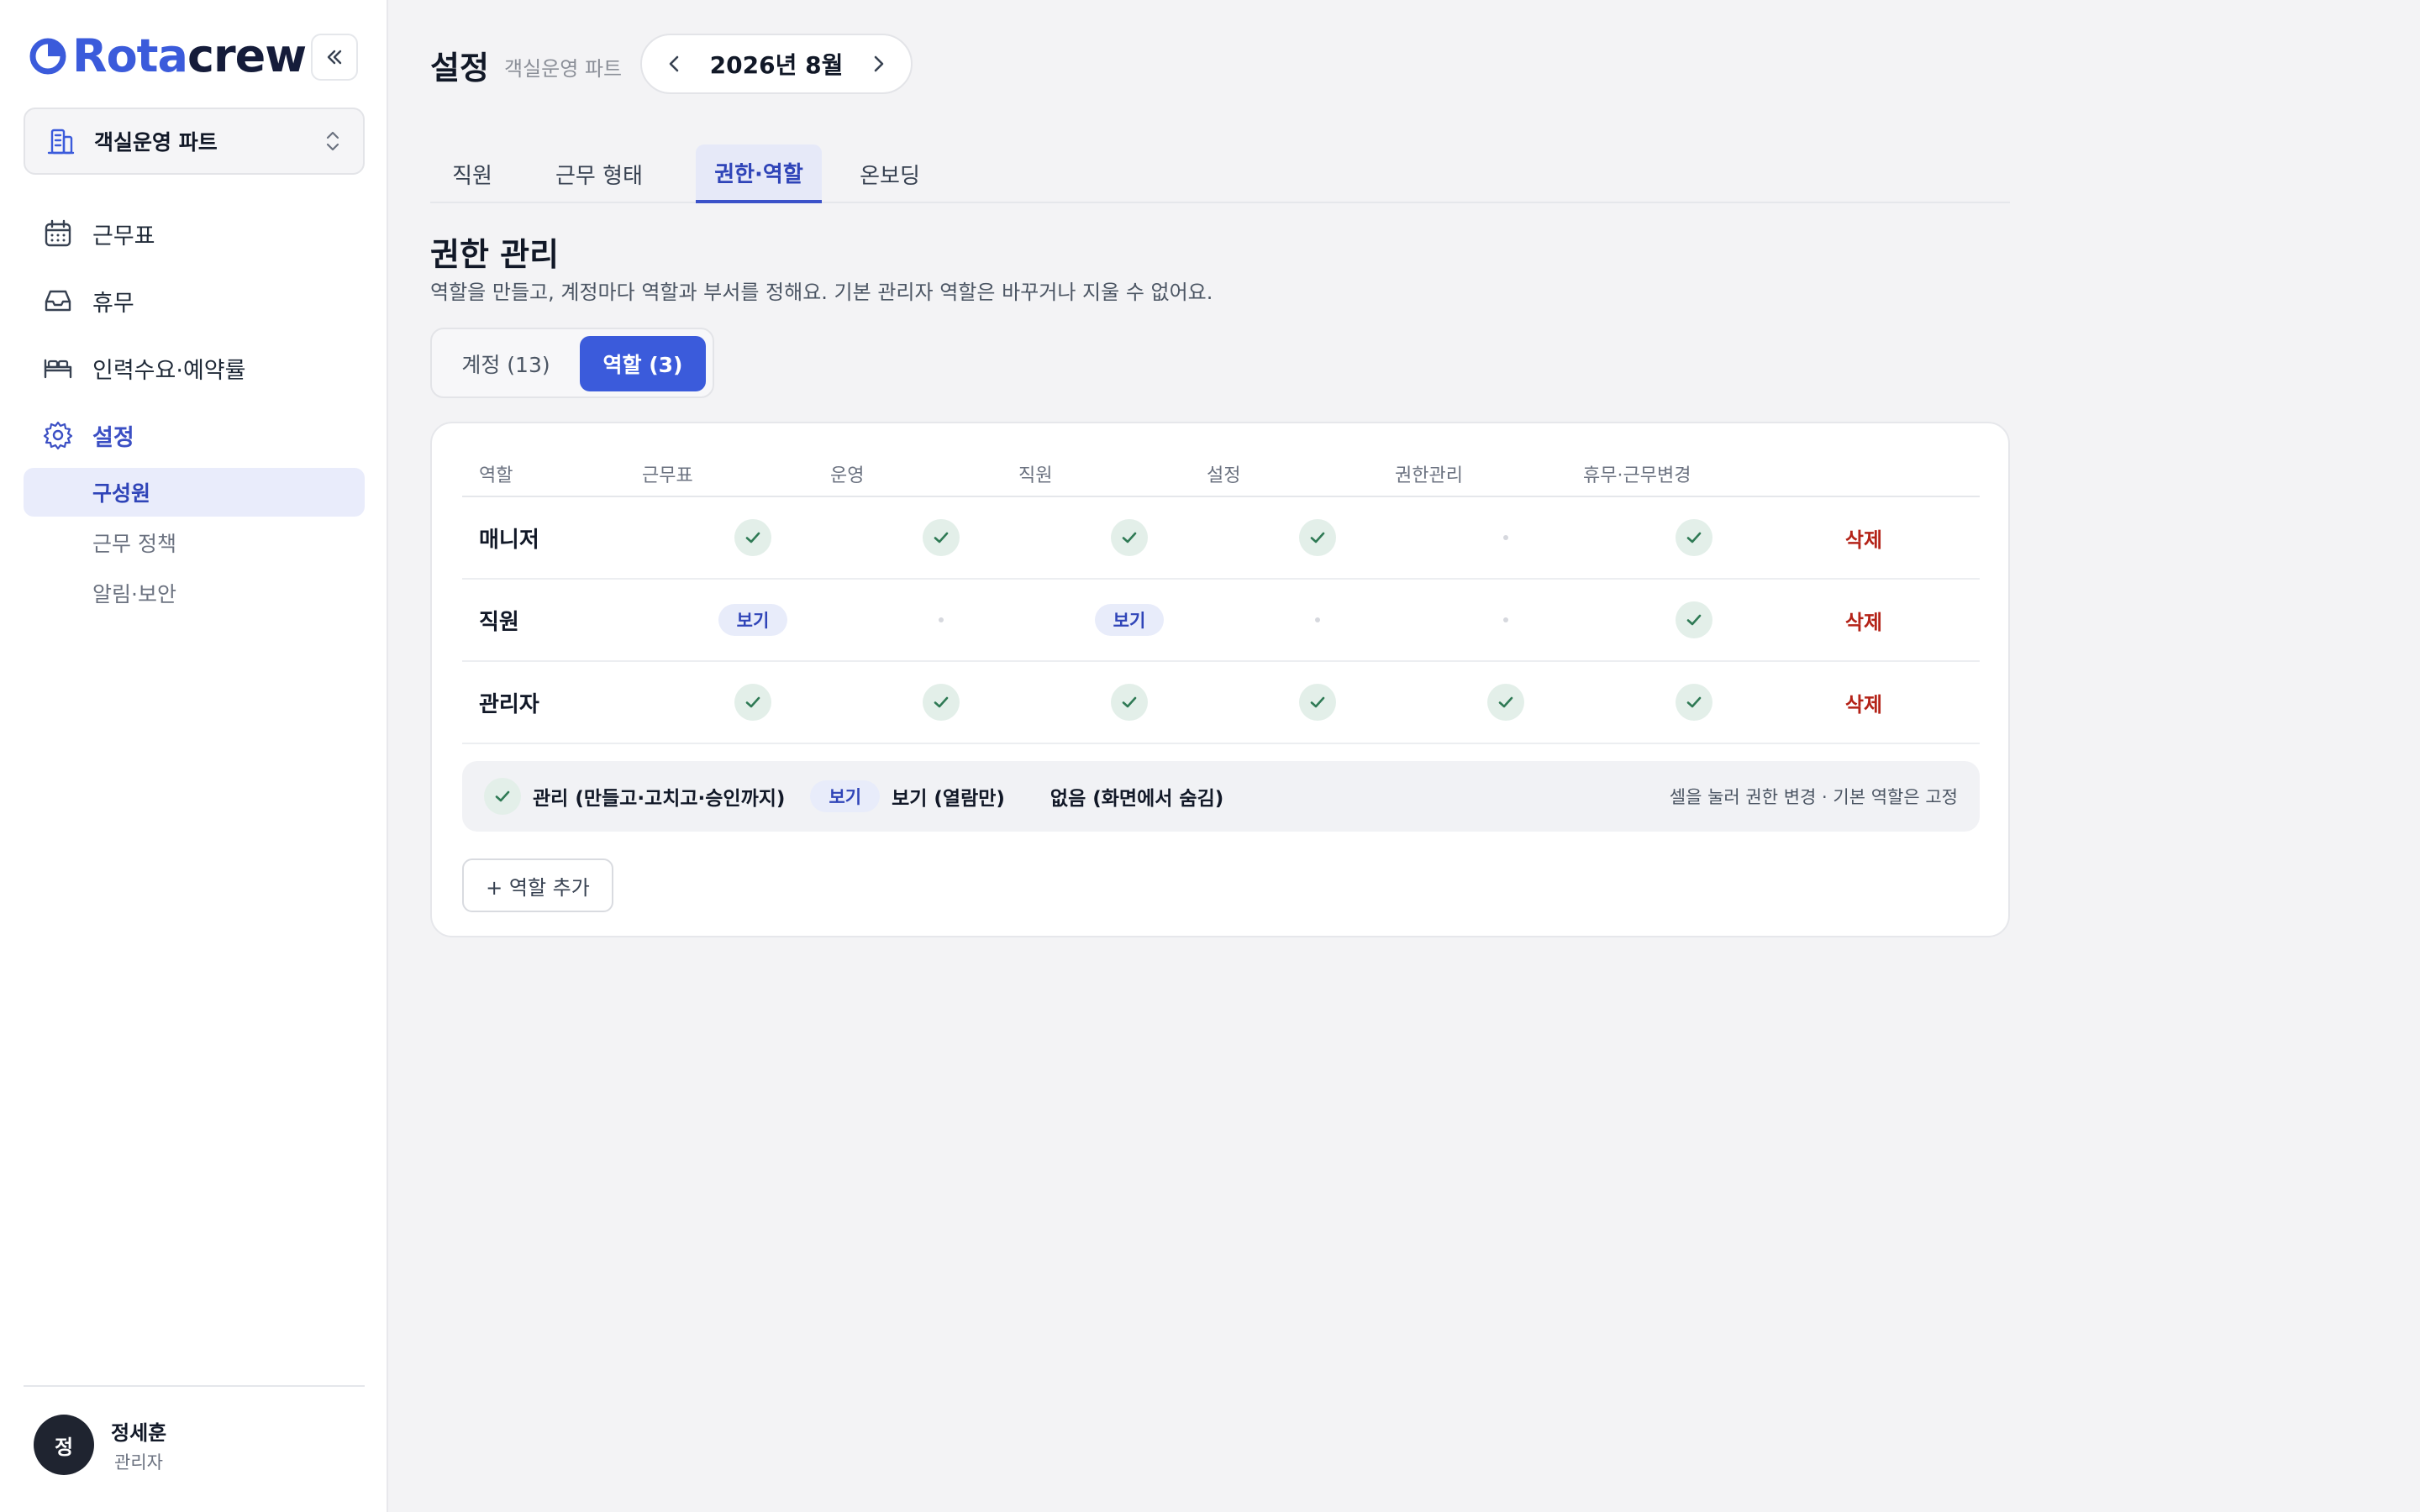  What do you see at coordinates (667, 475) in the screenshot?
I see `column-header: 근무표` at bounding box center [667, 475].